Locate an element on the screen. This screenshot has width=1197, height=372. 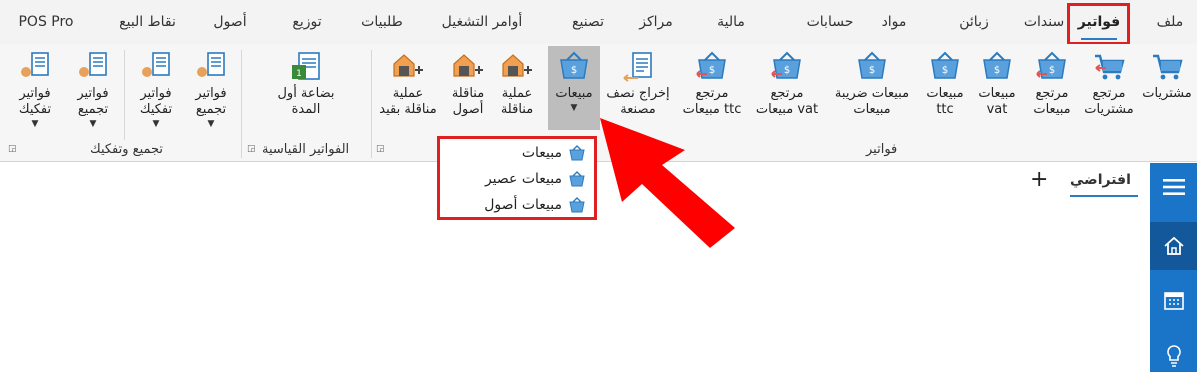
dropdown-item-asset-sales: مبيعات أصول is located at coordinates (515, 205).